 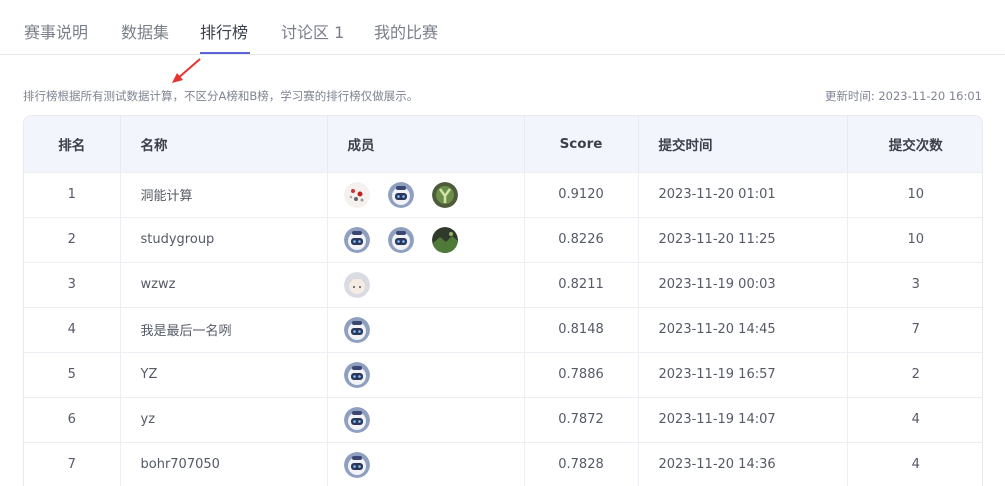 I want to click on table-row: 4 我是最后一名咧 0.8148 2023-11-20 14:45 7, so click(x=503, y=329).